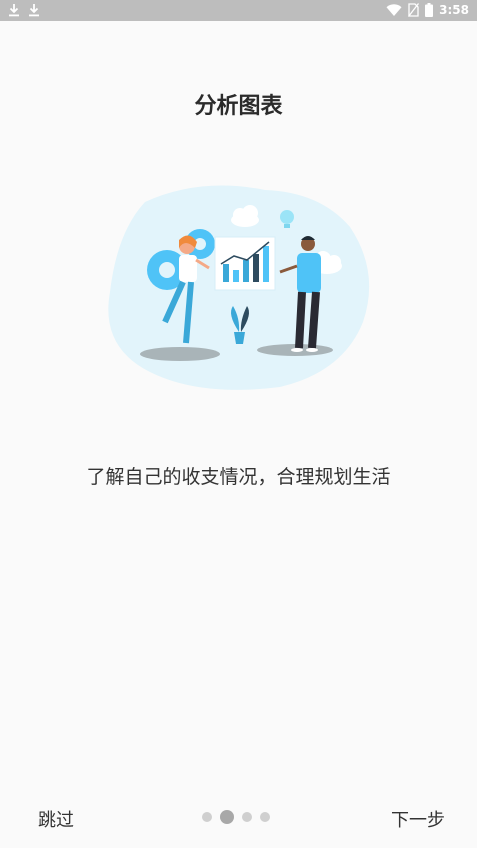 This screenshot has width=477, height=848. What do you see at coordinates (238, 106) in the screenshot?
I see `page-title: 分析图表` at bounding box center [238, 106].